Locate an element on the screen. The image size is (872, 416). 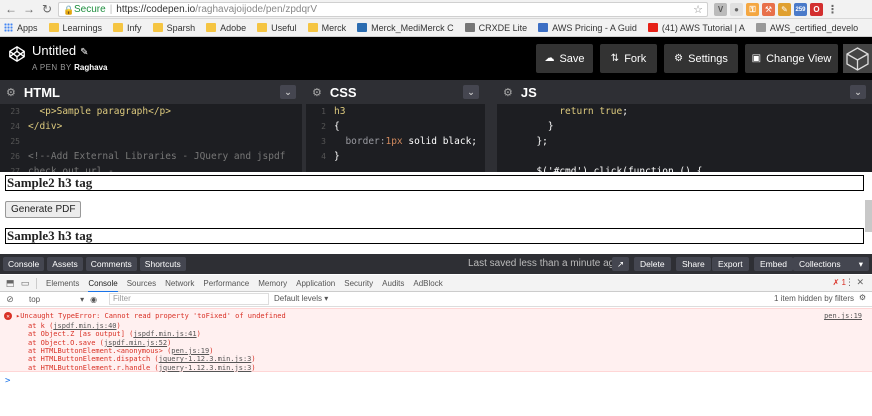
generate-pdf-button: Generate PDF is located at coordinates (43, 209).